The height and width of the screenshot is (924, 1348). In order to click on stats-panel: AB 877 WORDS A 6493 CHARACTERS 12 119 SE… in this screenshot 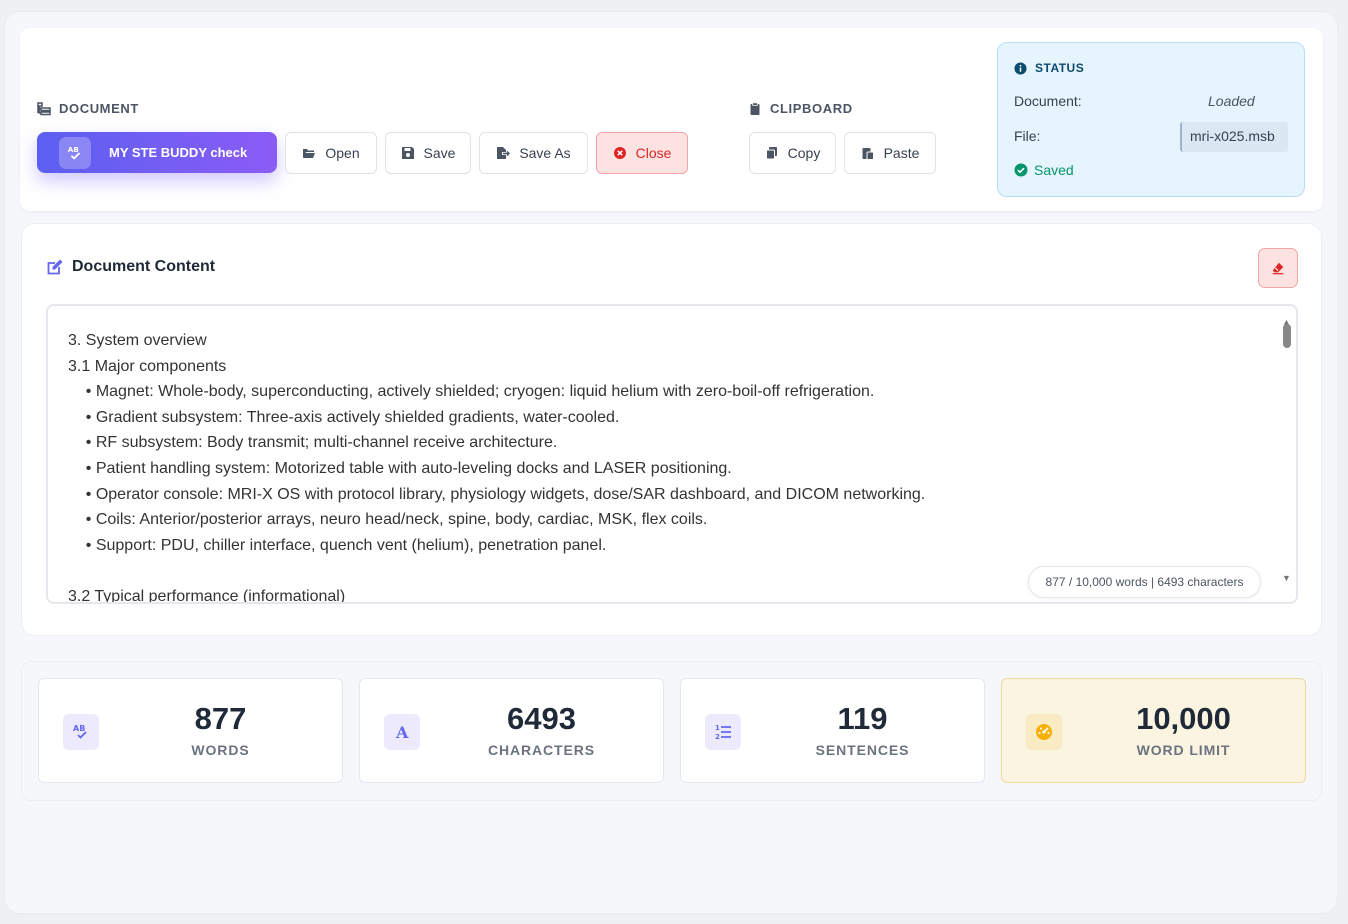, I will do `click(671, 731)`.